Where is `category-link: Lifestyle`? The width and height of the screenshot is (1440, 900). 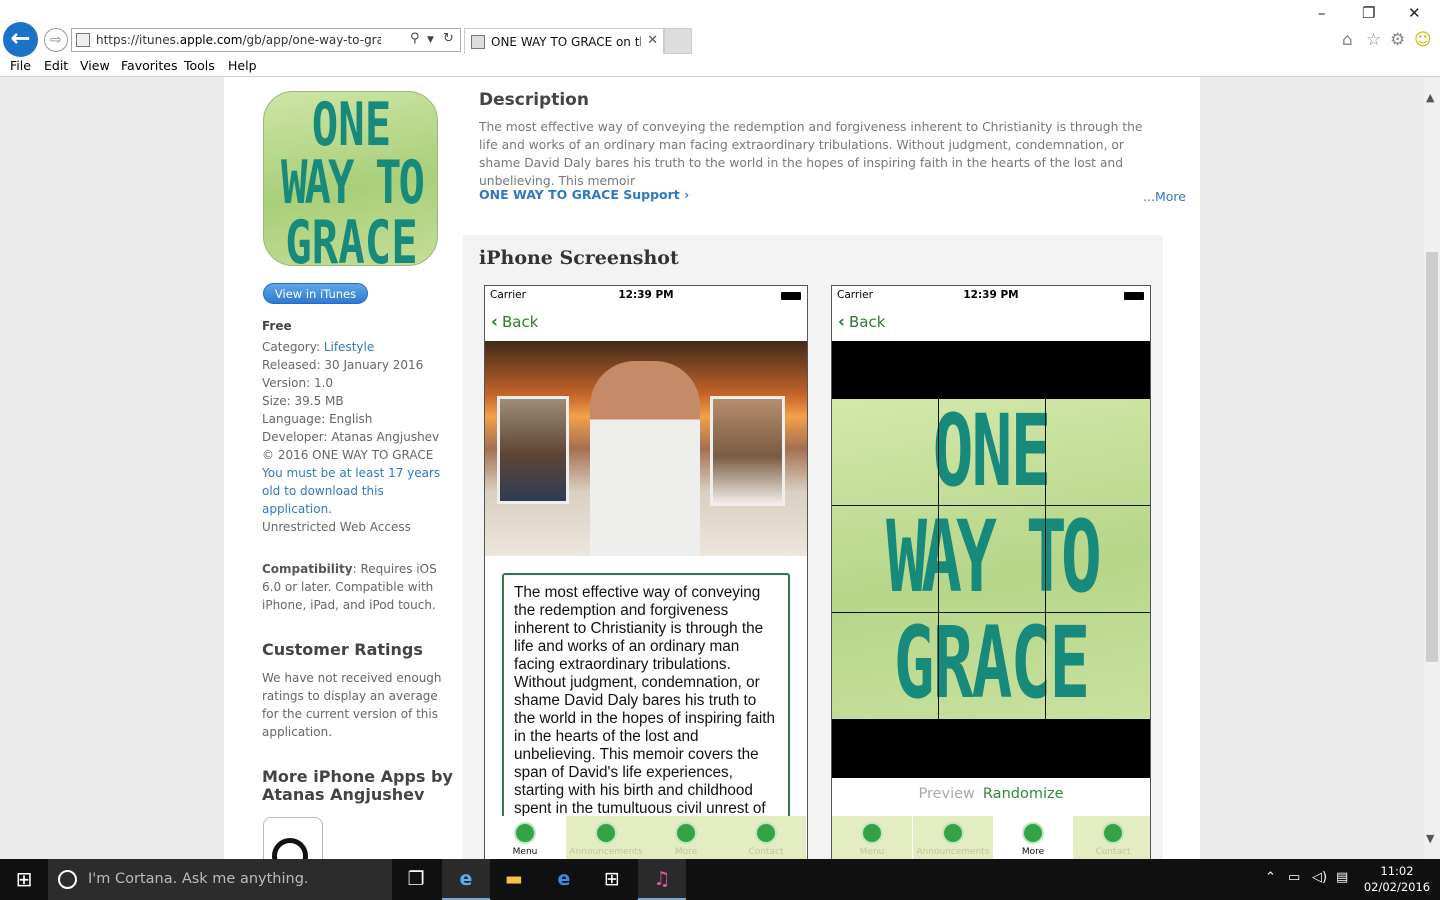 category-link: Lifestyle is located at coordinates (349, 347).